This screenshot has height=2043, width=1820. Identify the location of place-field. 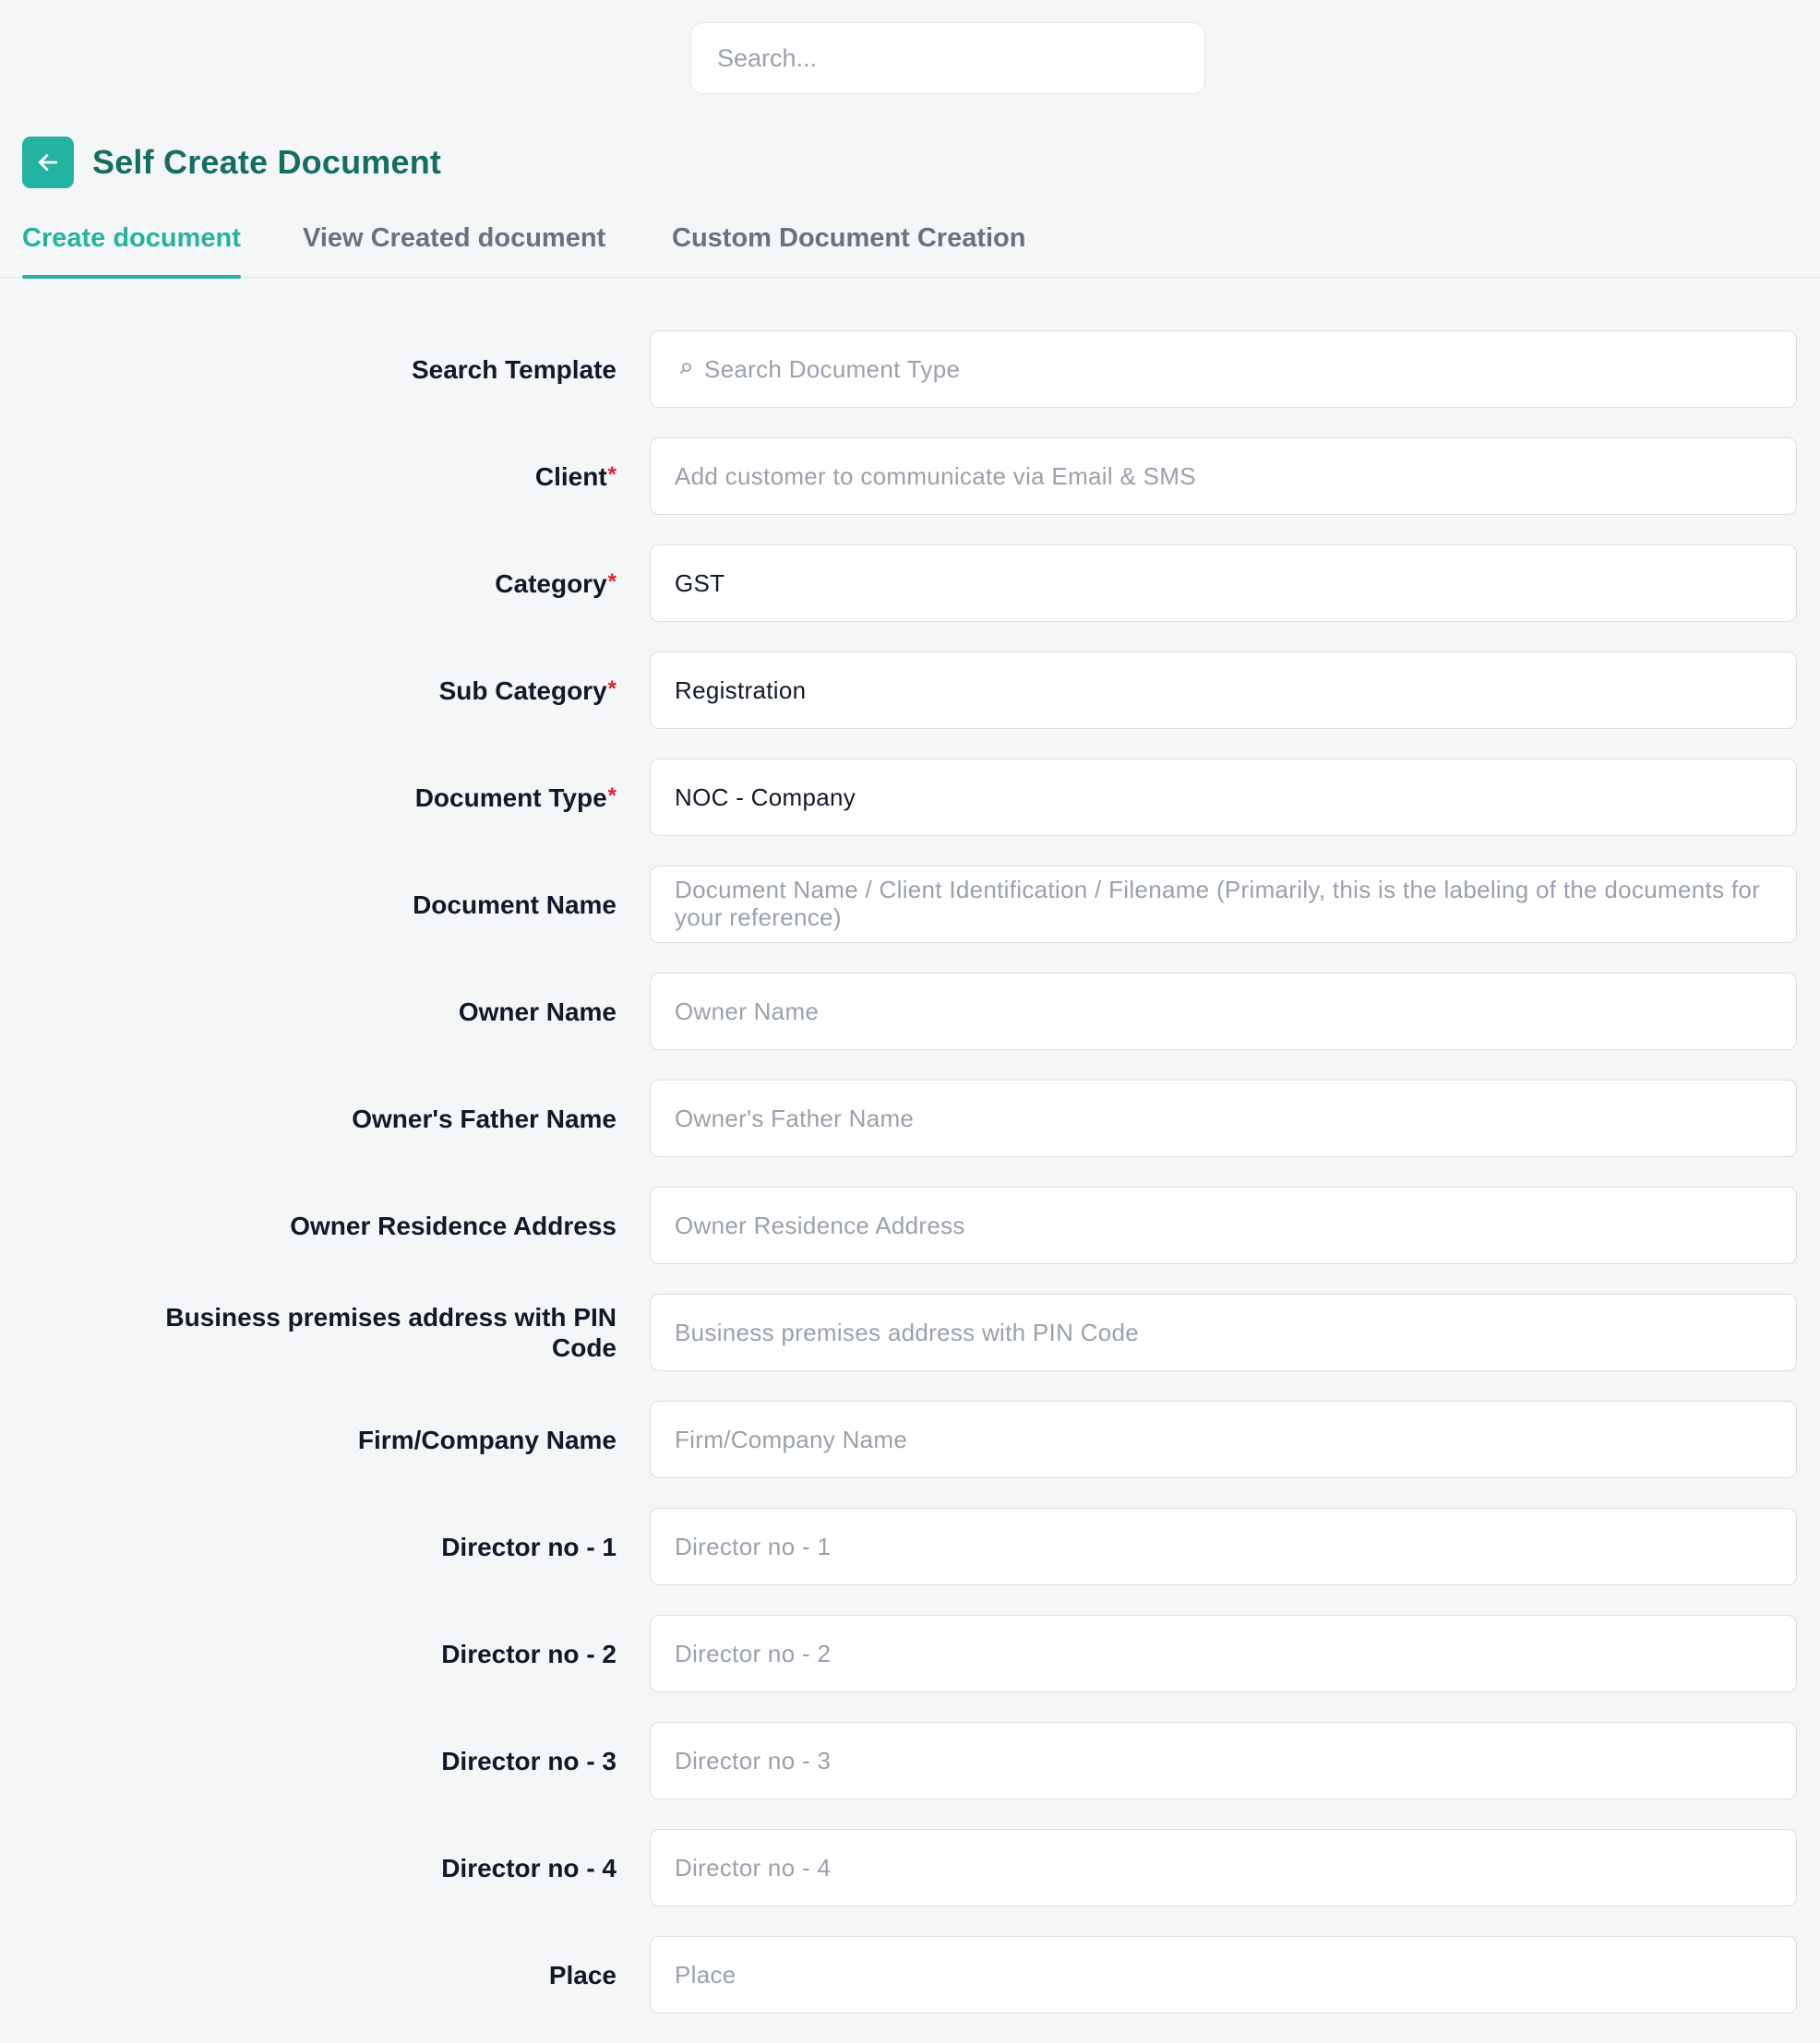
(1223, 1974).